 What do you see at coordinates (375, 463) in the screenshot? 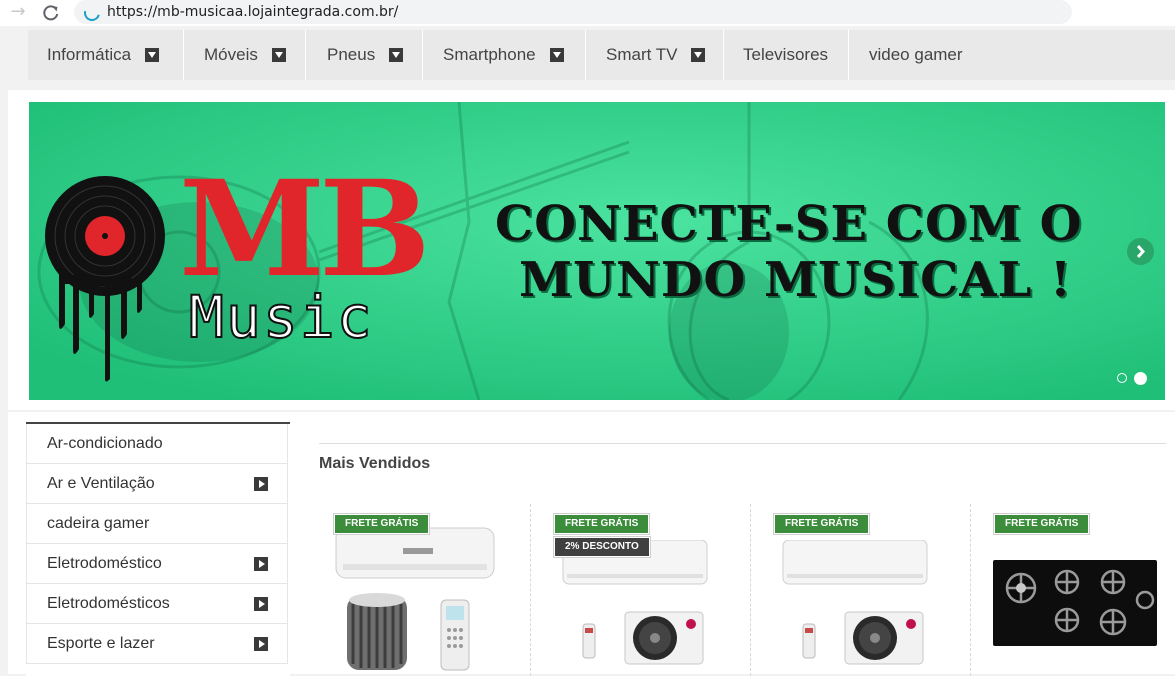
I see `section-title-mais-vendidos: Mais Vendidos` at bounding box center [375, 463].